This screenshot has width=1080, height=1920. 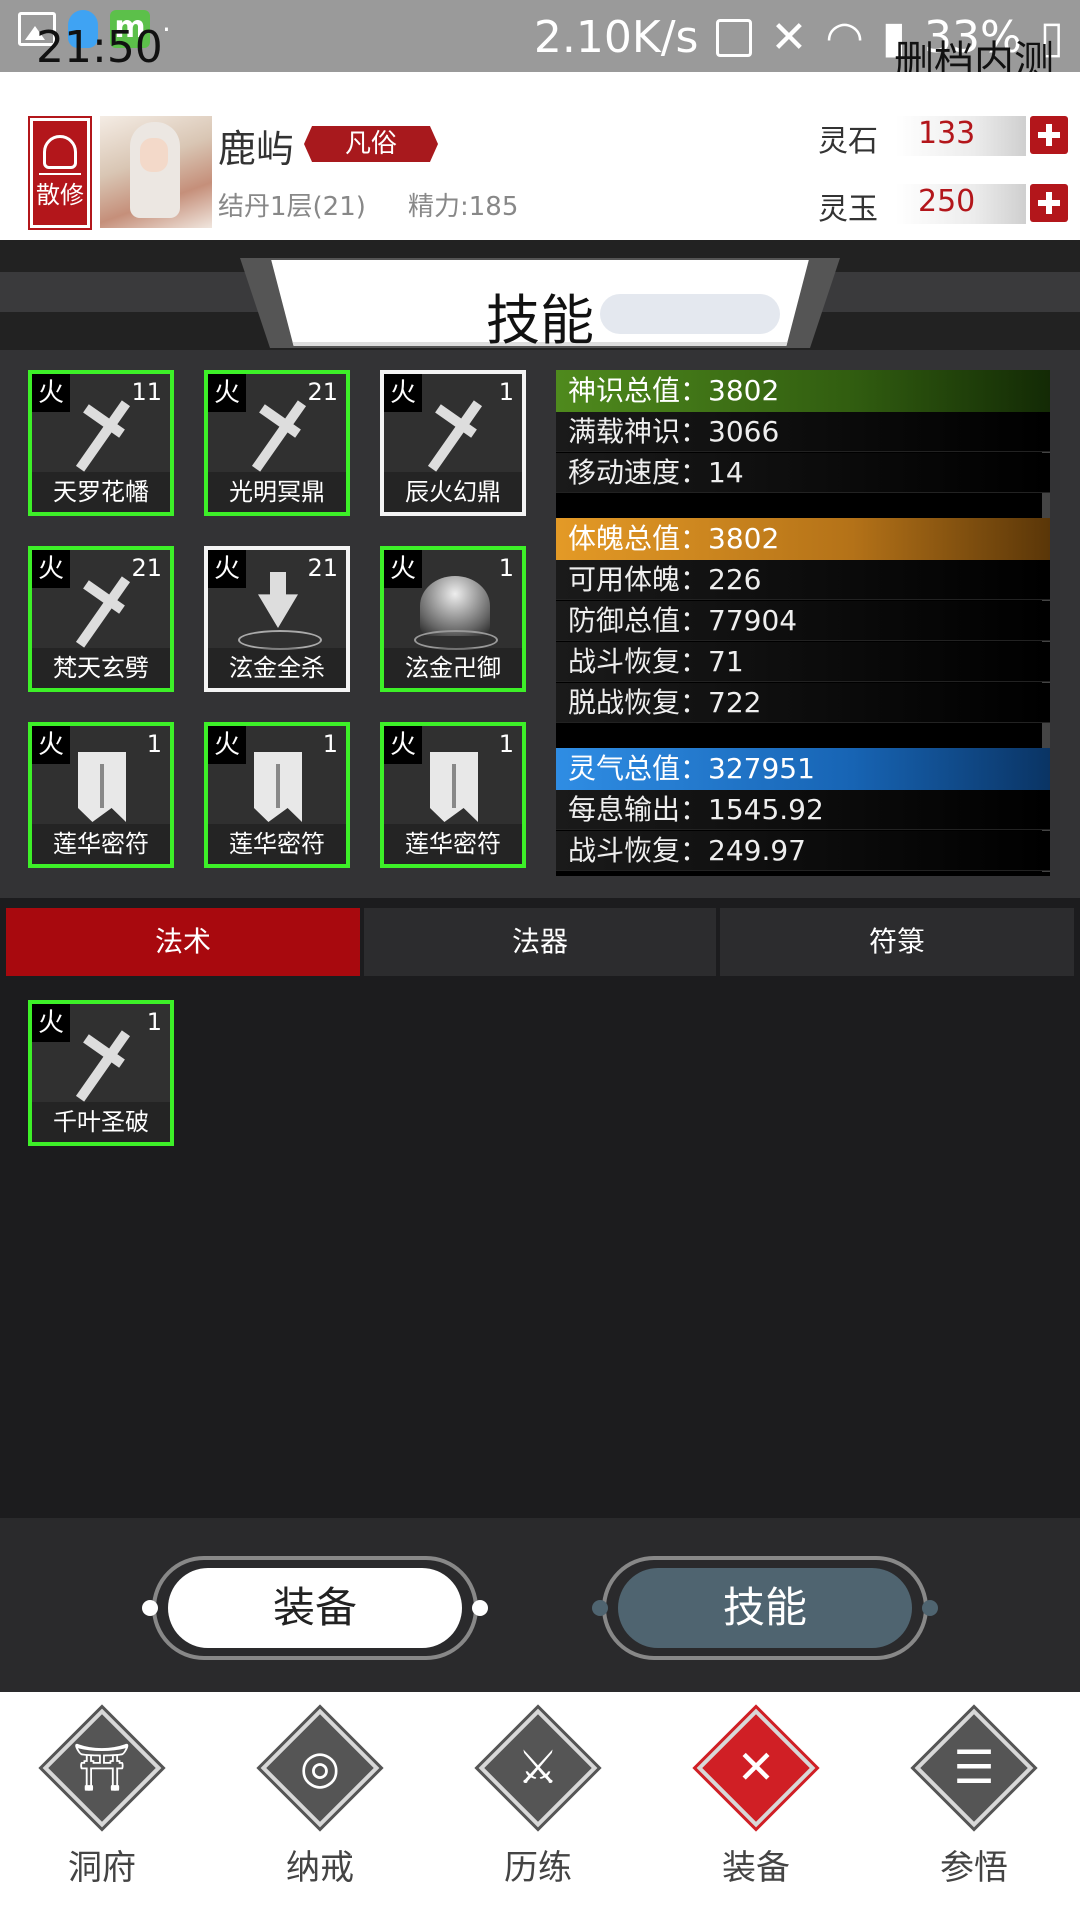 I want to click on tab-artifacts: 法器, so click(x=540, y=942).